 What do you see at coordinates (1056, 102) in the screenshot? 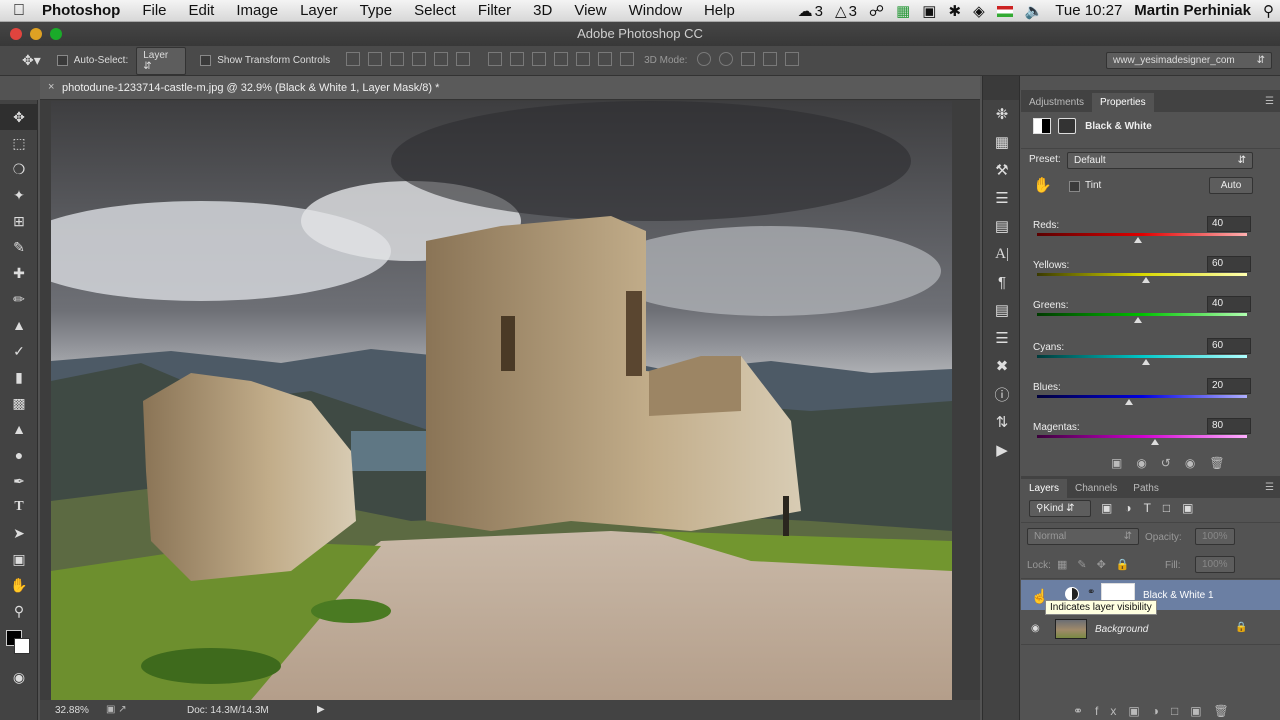
I see `tab-adjustments: Adjustments` at bounding box center [1056, 102].